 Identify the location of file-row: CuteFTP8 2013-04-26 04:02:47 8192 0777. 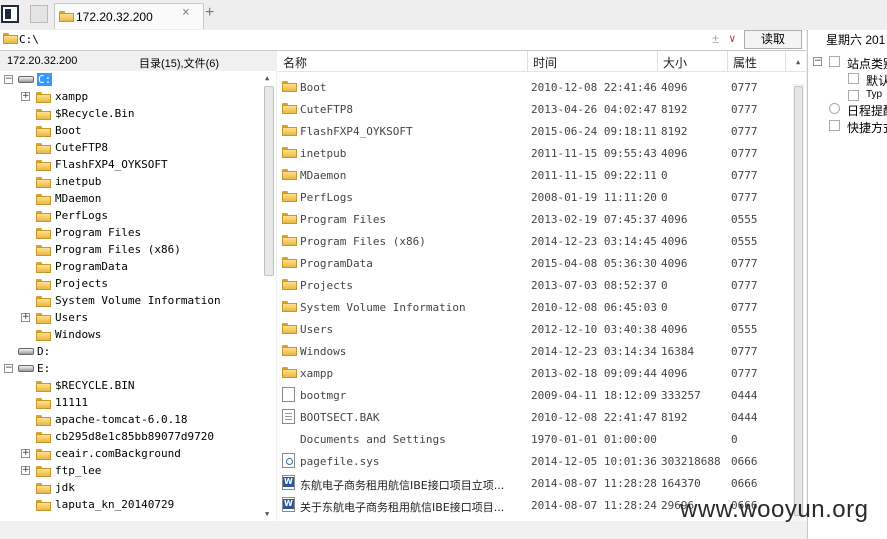
(537, 107).